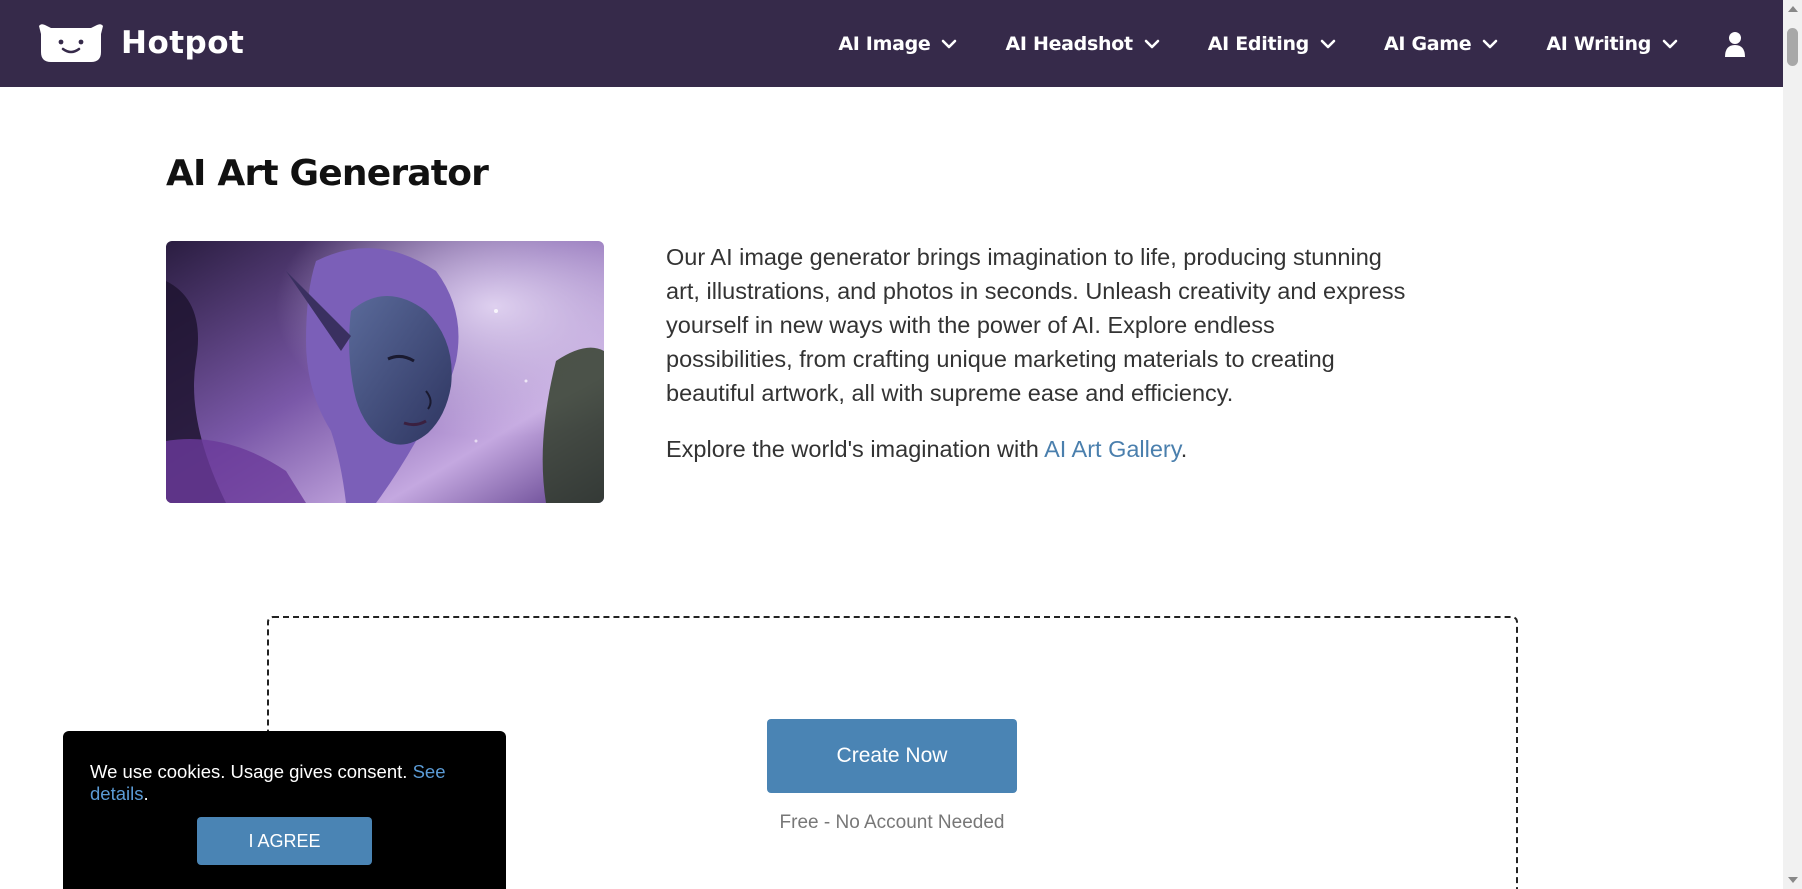  I want to click on nav-item-ai-writing: AI Writing, so click(1612, 44).